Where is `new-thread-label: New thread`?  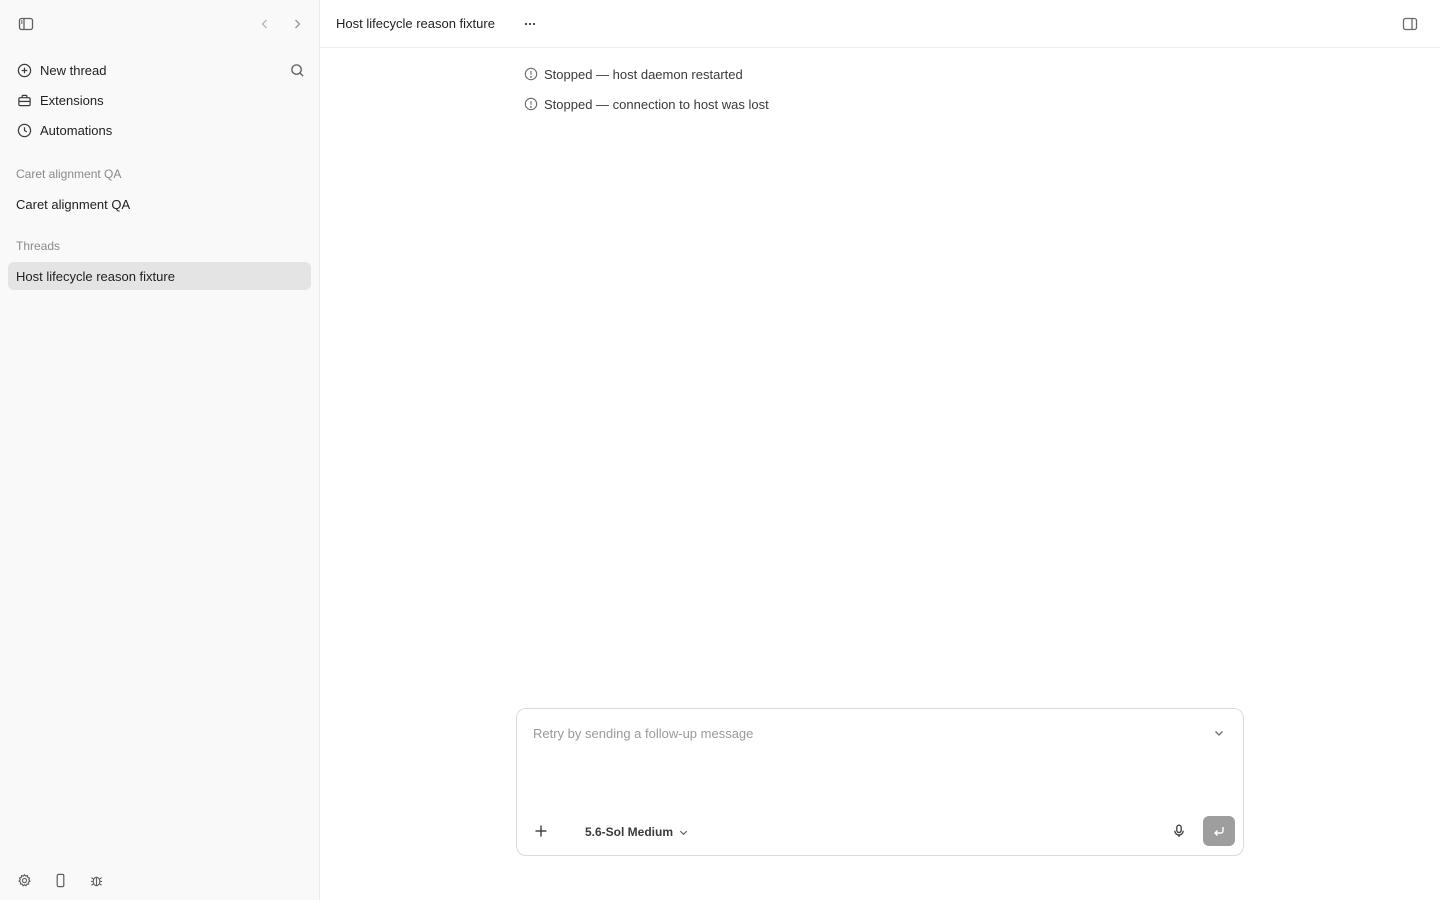 new-thread-label: New thread is located at coordinates (73, 70).